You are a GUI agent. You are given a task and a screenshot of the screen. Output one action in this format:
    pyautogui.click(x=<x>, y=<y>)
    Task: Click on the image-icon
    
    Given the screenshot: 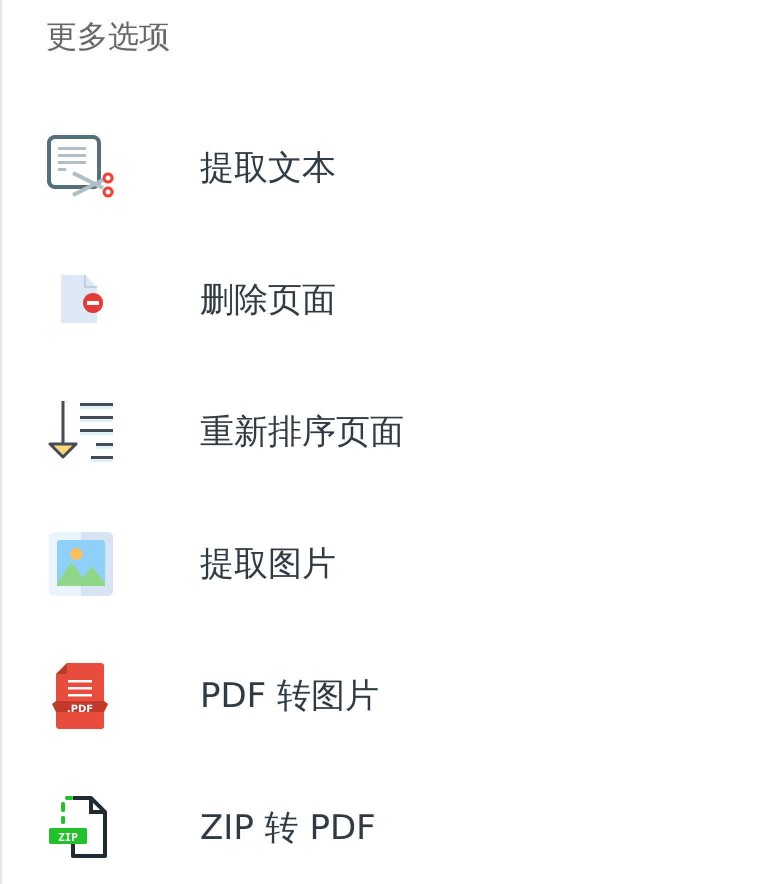 What is the action you would take?
    pyautogui.click(x=81, y=564)
    